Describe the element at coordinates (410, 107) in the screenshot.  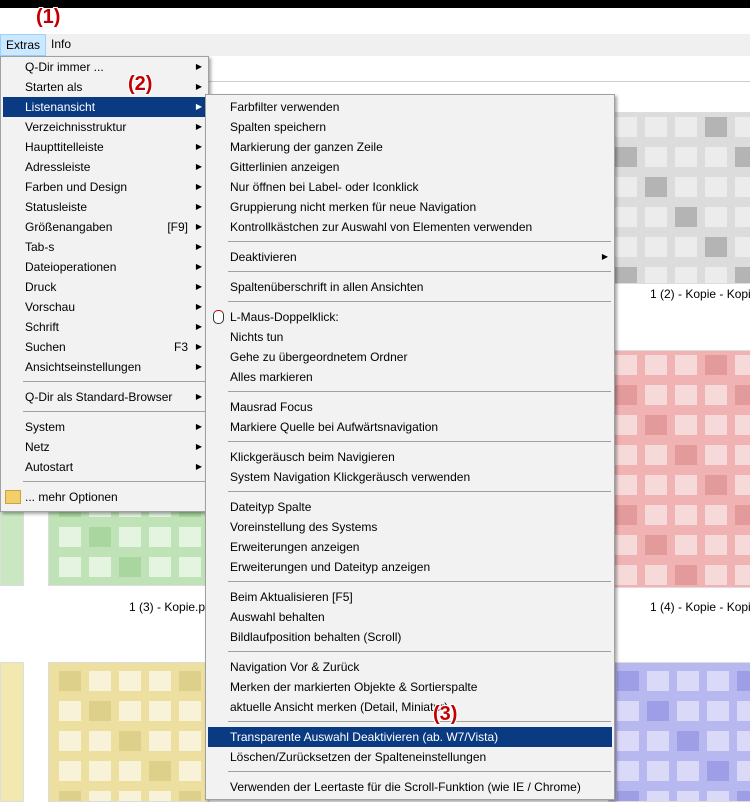
I see `menu-item-farbfilter-verwenden: Farbfilter verwenden` at that location.